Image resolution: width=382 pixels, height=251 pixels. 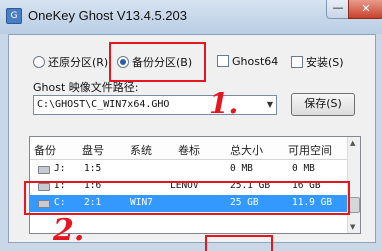 I want to click on install-label: 安装(S), so click(x=325, y=62).